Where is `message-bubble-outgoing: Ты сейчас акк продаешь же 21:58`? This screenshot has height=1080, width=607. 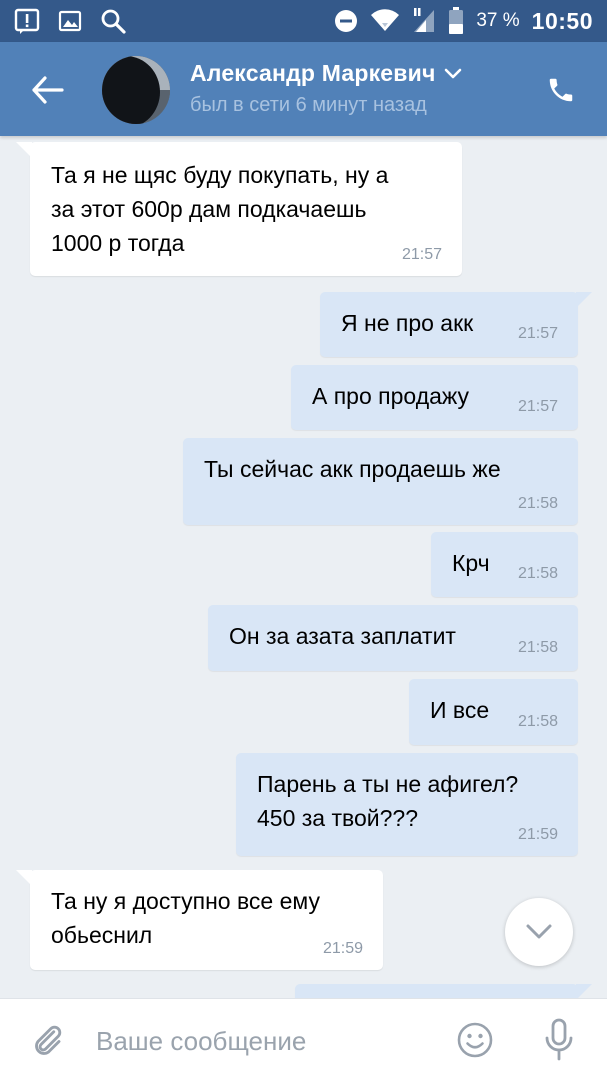
message-bubble-outgoing: Ты сейчас акк продаешь же 21:58 is located at coordinates (380, 481).